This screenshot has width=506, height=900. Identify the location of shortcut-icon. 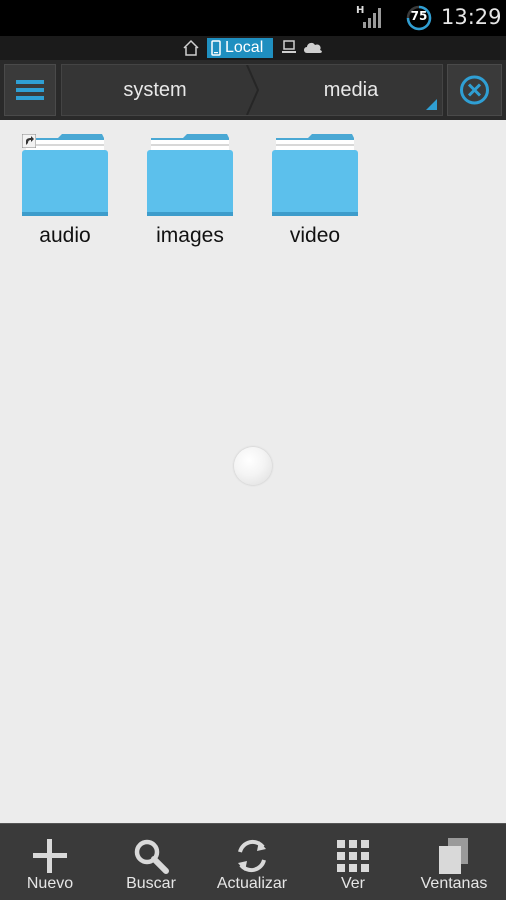
(29, 141).